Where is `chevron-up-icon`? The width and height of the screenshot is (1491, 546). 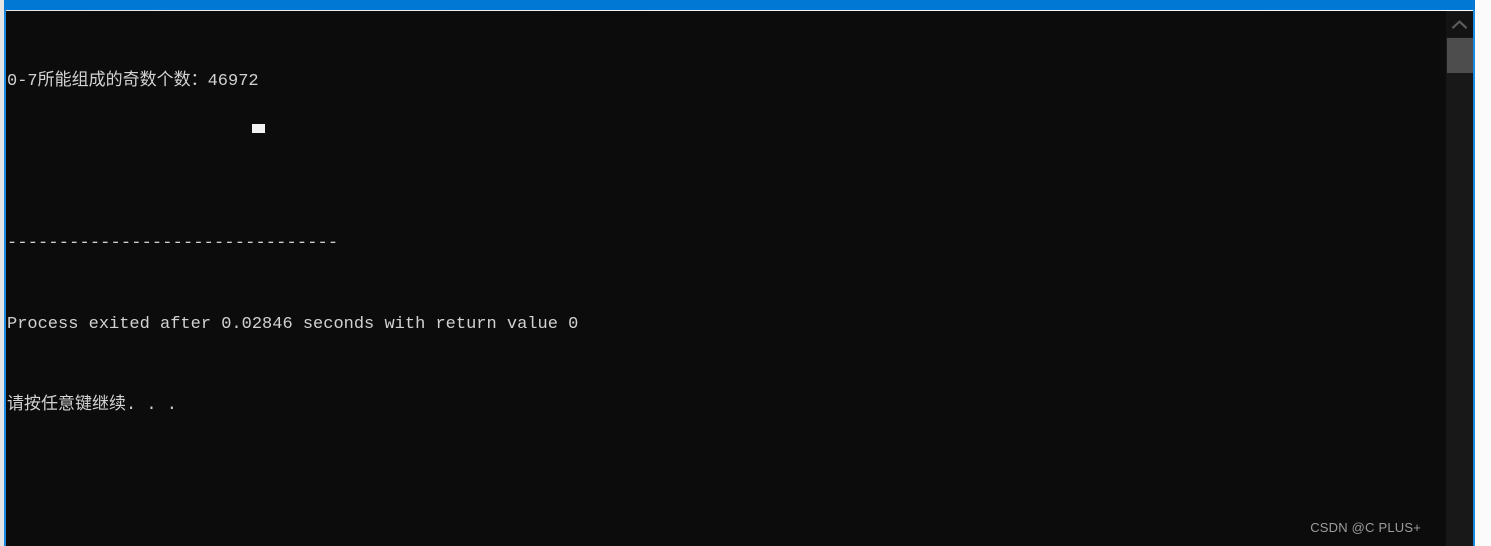 chevron-up-icon is located at coordinates (1459, 24).